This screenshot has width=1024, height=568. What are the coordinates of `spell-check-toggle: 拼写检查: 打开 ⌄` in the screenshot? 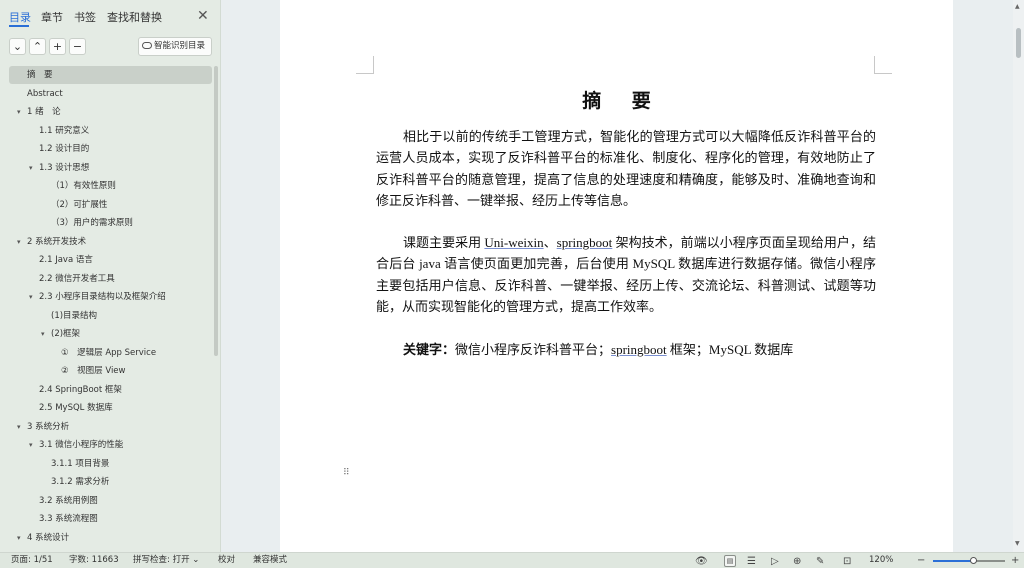 It's located at (166, 560).